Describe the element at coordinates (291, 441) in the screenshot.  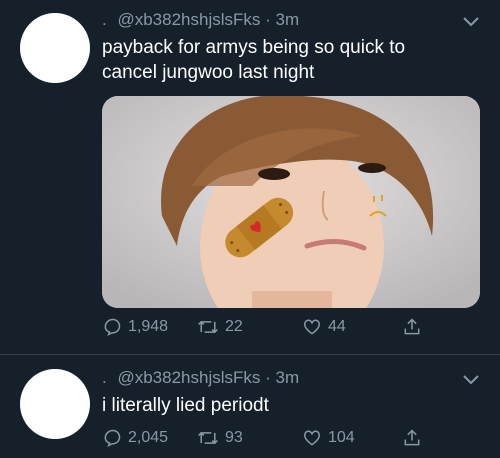
I see `tweet-actions: 2,045 93 104` at that location.